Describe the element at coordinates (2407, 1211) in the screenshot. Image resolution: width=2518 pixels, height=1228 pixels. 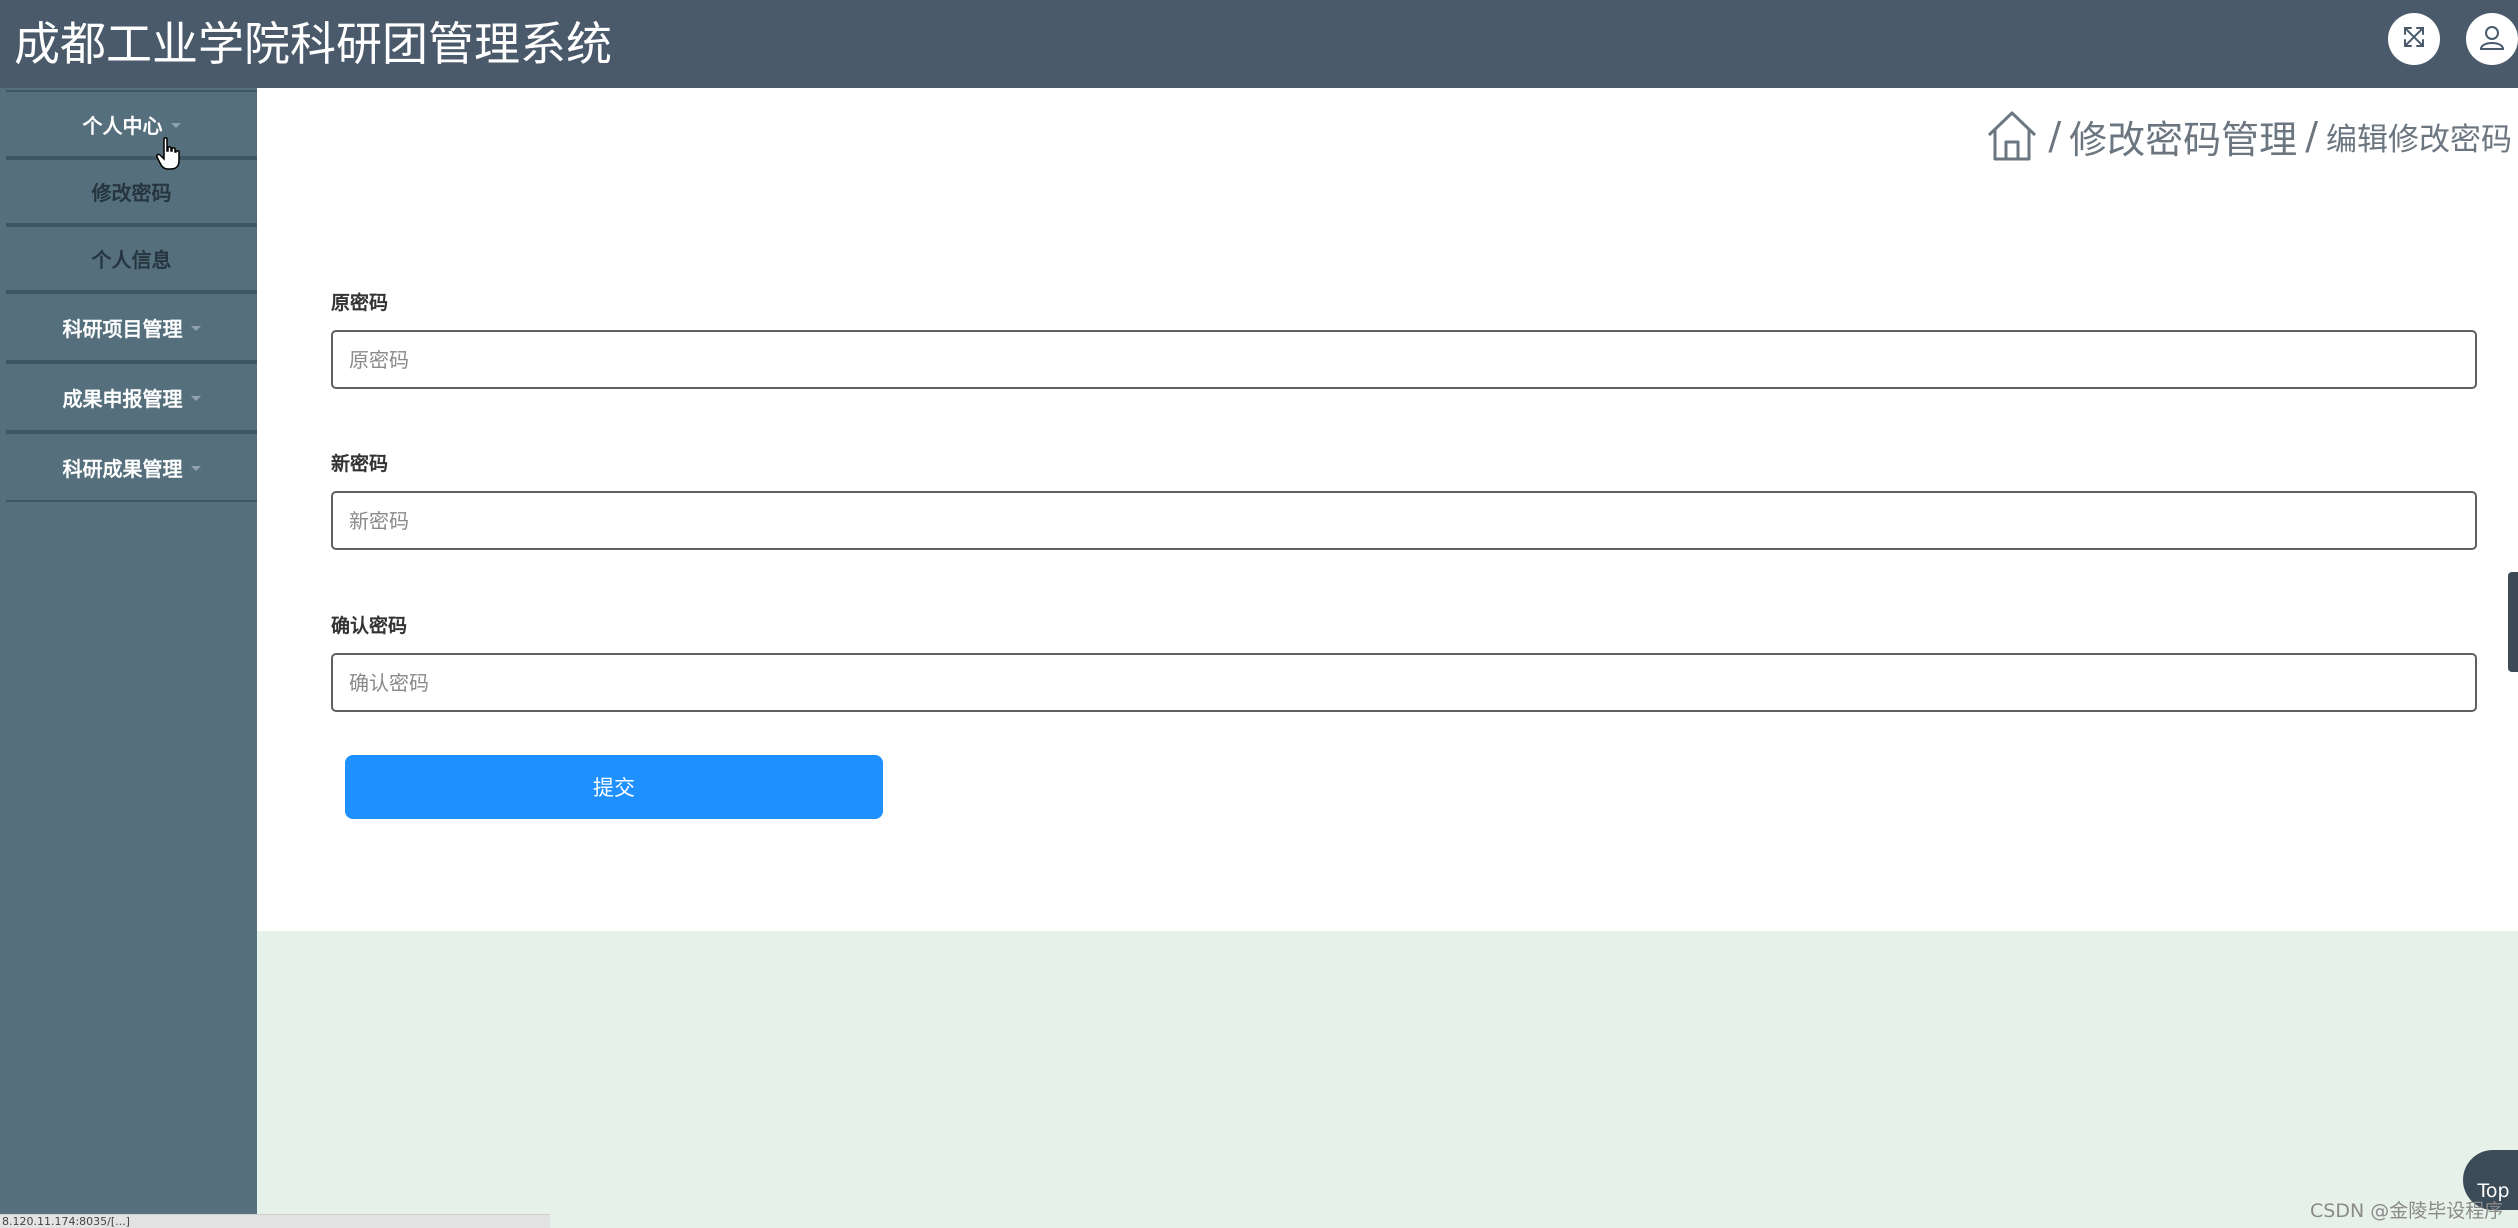
I see `watermark: CSDN @金陵毕设程序` at that location.